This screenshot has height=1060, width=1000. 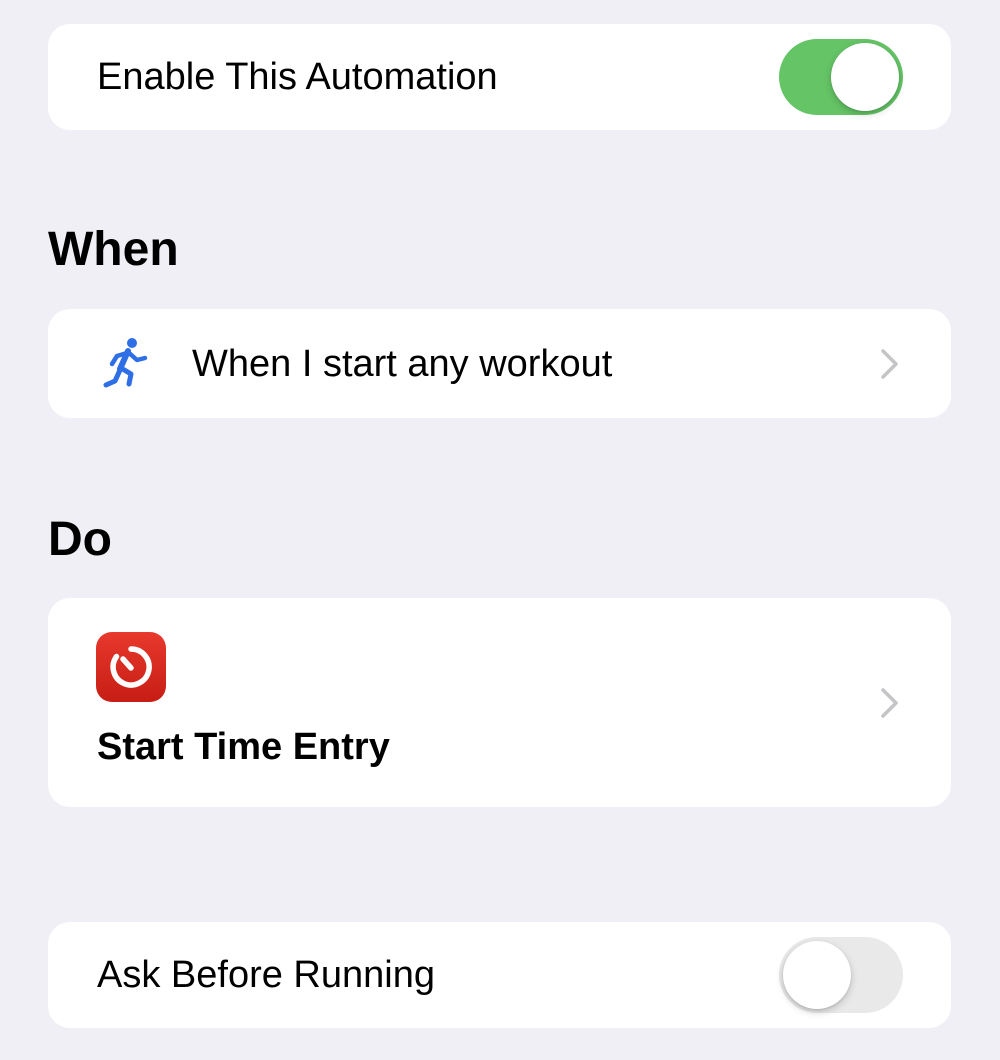 I want to click on trigger-label: When I start any workout, so click(x=402, y=364).